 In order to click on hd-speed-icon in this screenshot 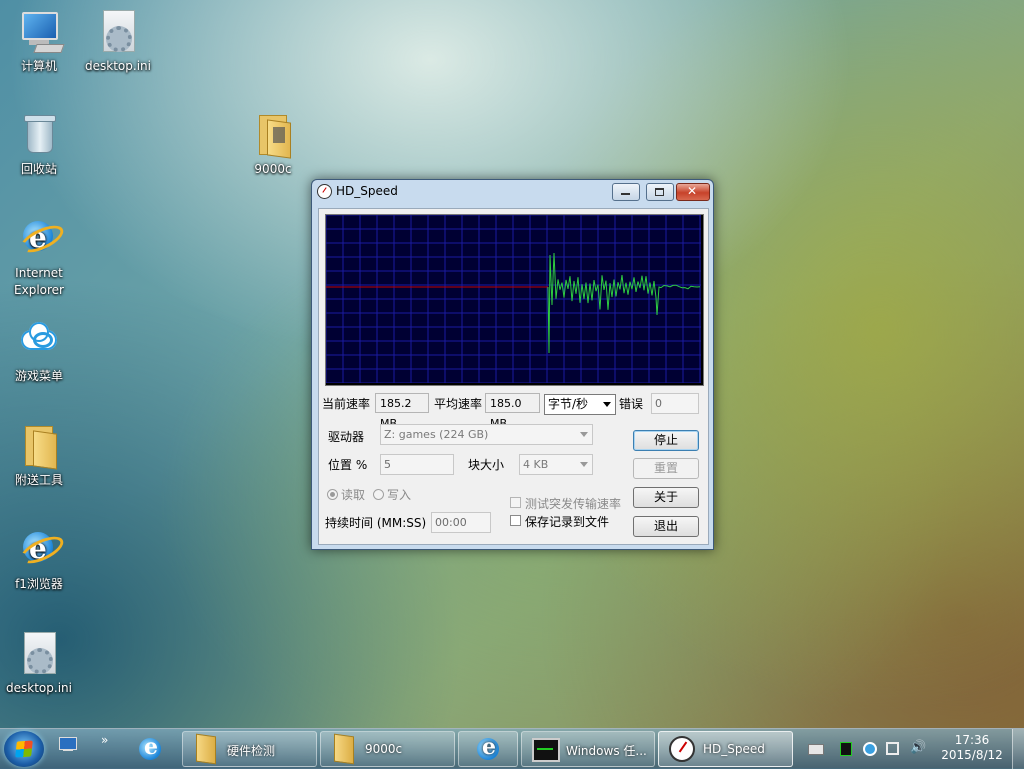, I will do `click(682, 749)`.